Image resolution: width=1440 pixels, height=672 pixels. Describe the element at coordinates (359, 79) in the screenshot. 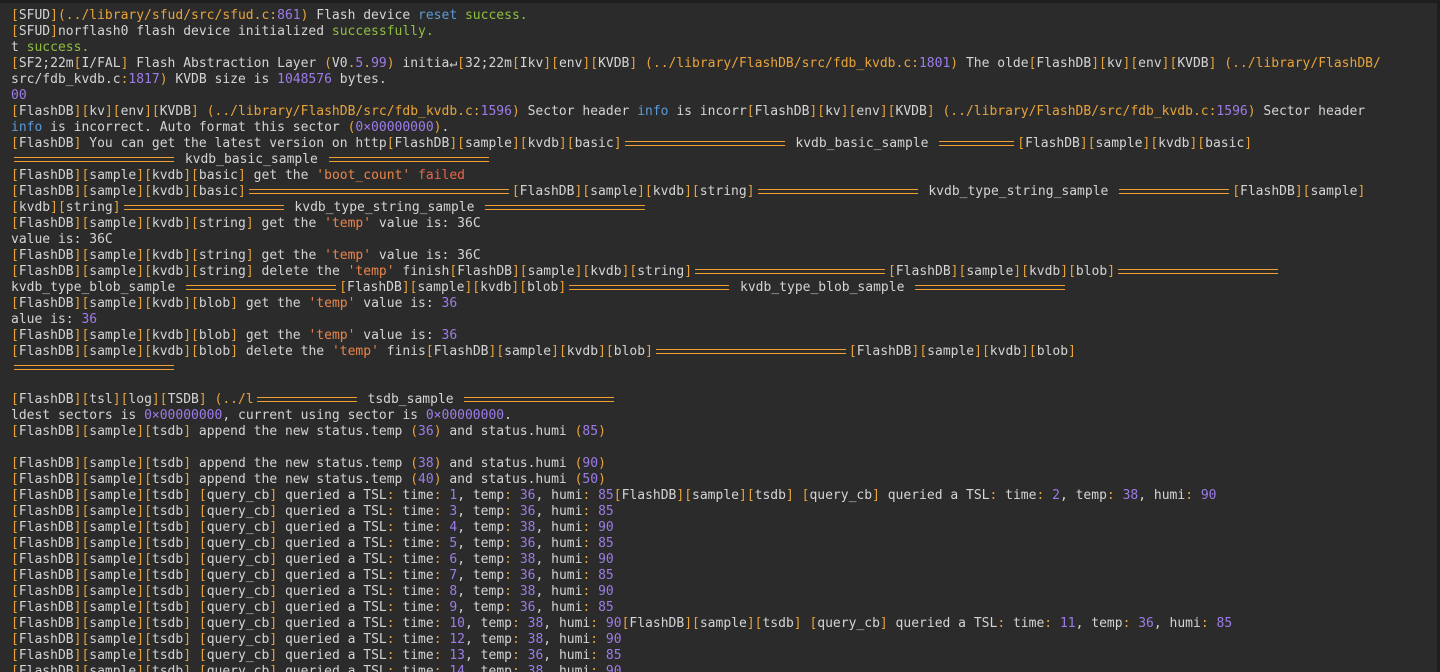

I see `log-segment: bytes.` at that location.